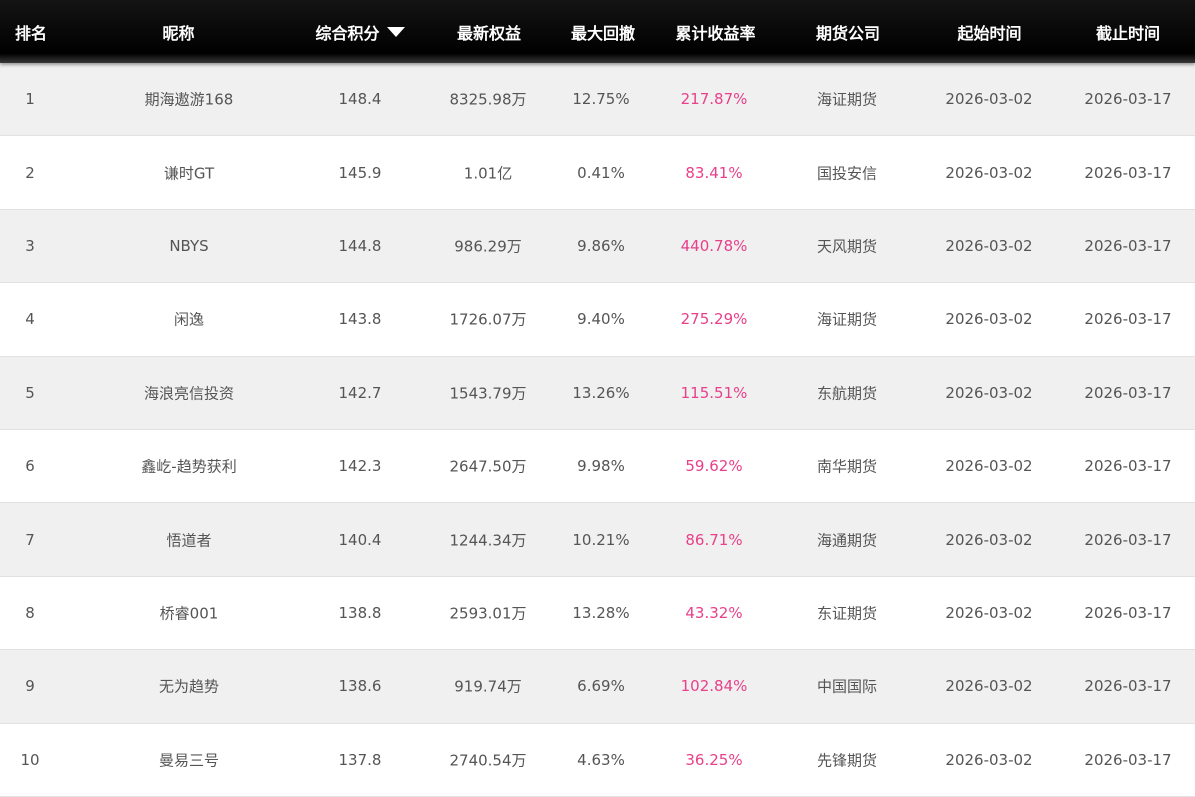 This screenshot has width=1195, height=797. What do you see at coordinates (189, 245) in the screenshot?
I see `row-nickname: NBYS` at bounding box center [189, 245].